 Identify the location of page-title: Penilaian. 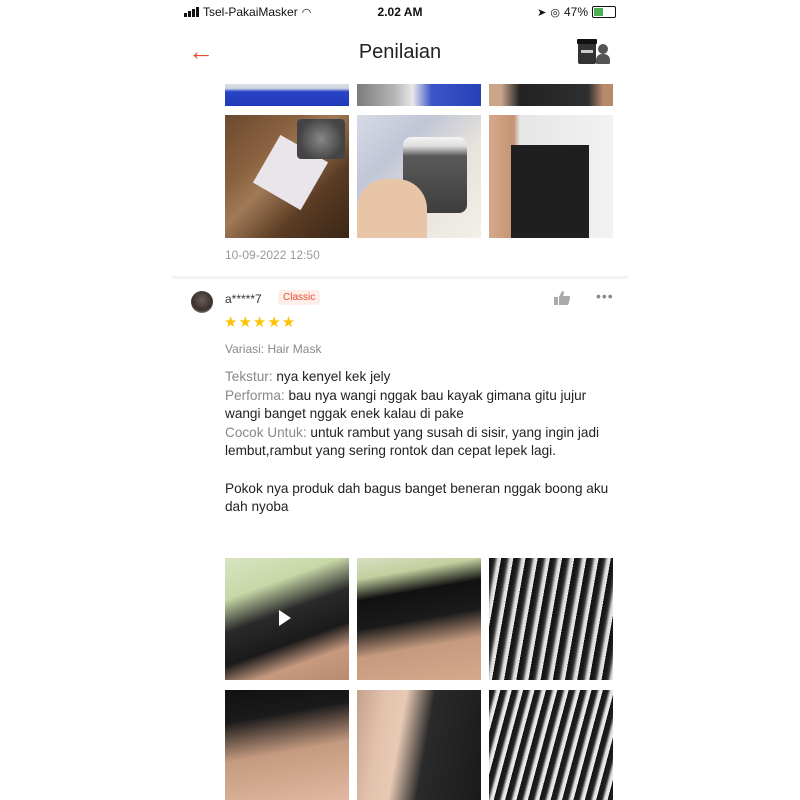
(400, 52).